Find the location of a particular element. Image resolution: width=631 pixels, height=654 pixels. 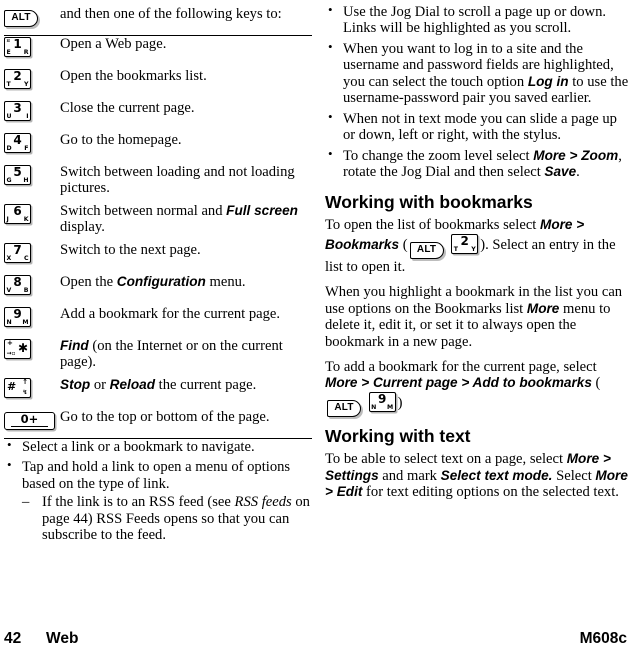

key-left-letter: T is located at coordinates (8, 84).